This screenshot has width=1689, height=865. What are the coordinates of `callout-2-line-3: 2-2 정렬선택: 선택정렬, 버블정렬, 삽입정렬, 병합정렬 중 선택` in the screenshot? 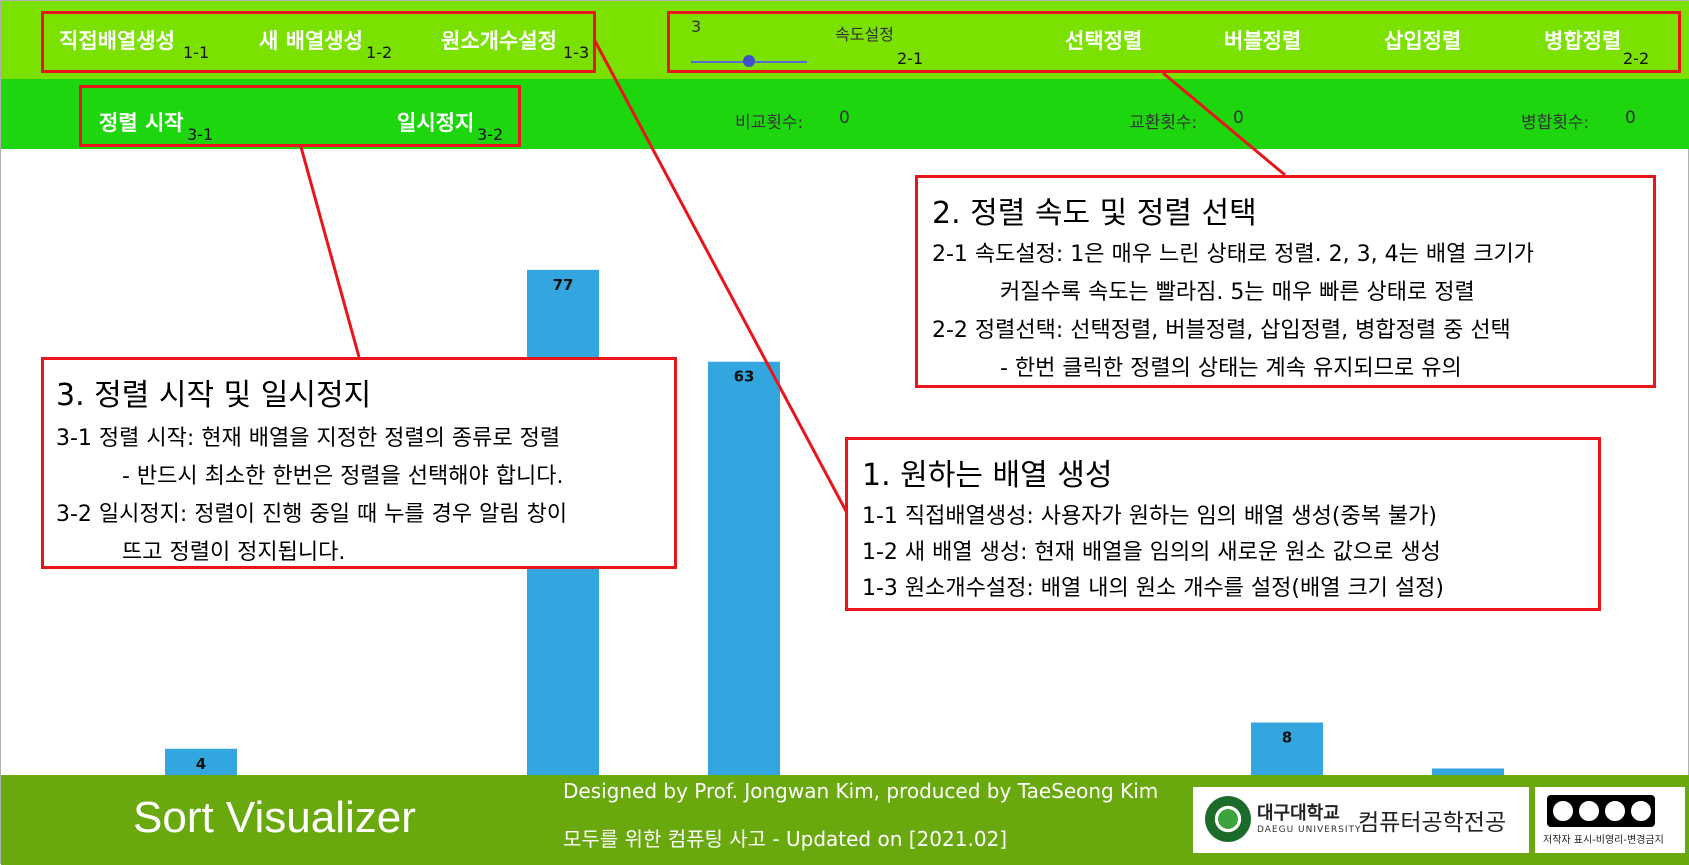 It's located at (1221, 330).